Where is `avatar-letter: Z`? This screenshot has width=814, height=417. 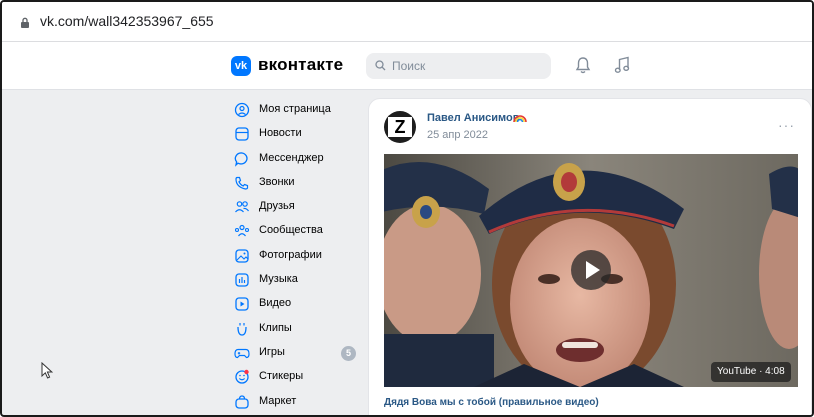
avatar-letter: Z is located at coordinates (400, 126).